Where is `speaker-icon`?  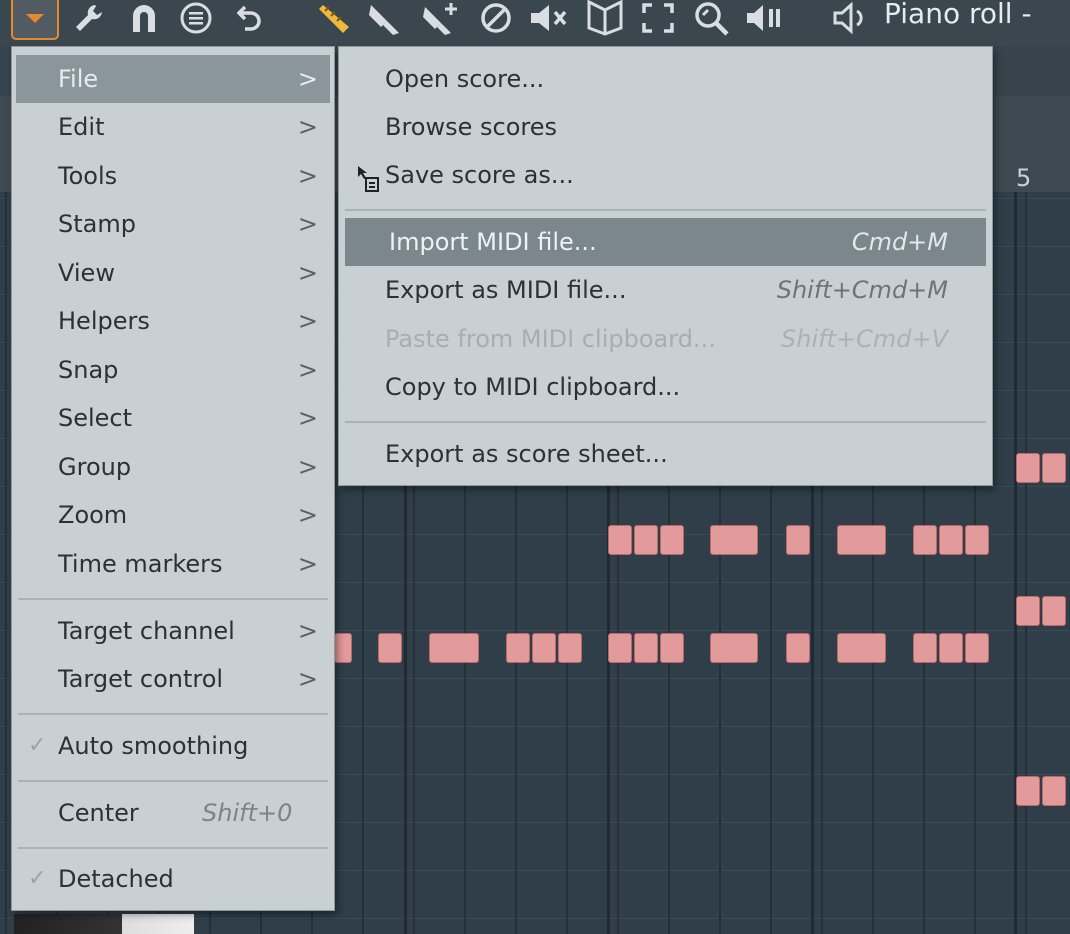 speaker-icon is located at coordinates (851, 18).